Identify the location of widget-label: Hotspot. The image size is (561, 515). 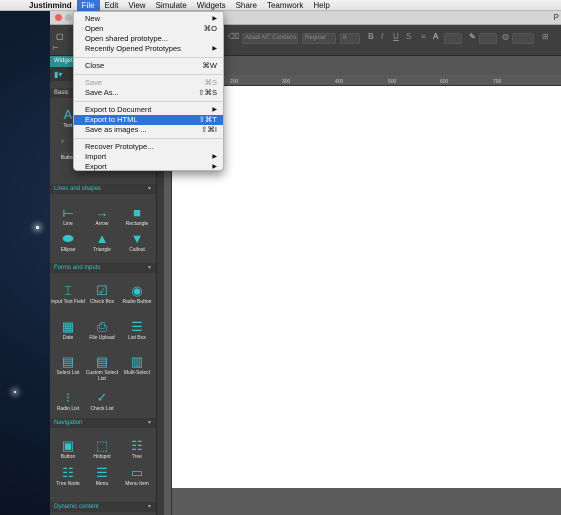
(102, 457).